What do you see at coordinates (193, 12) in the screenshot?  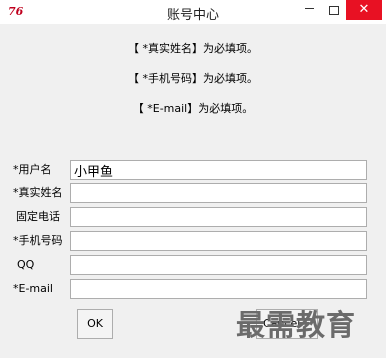 I see `title-bar: 76 账号中心 ✕` at bounding box center [193, 12].